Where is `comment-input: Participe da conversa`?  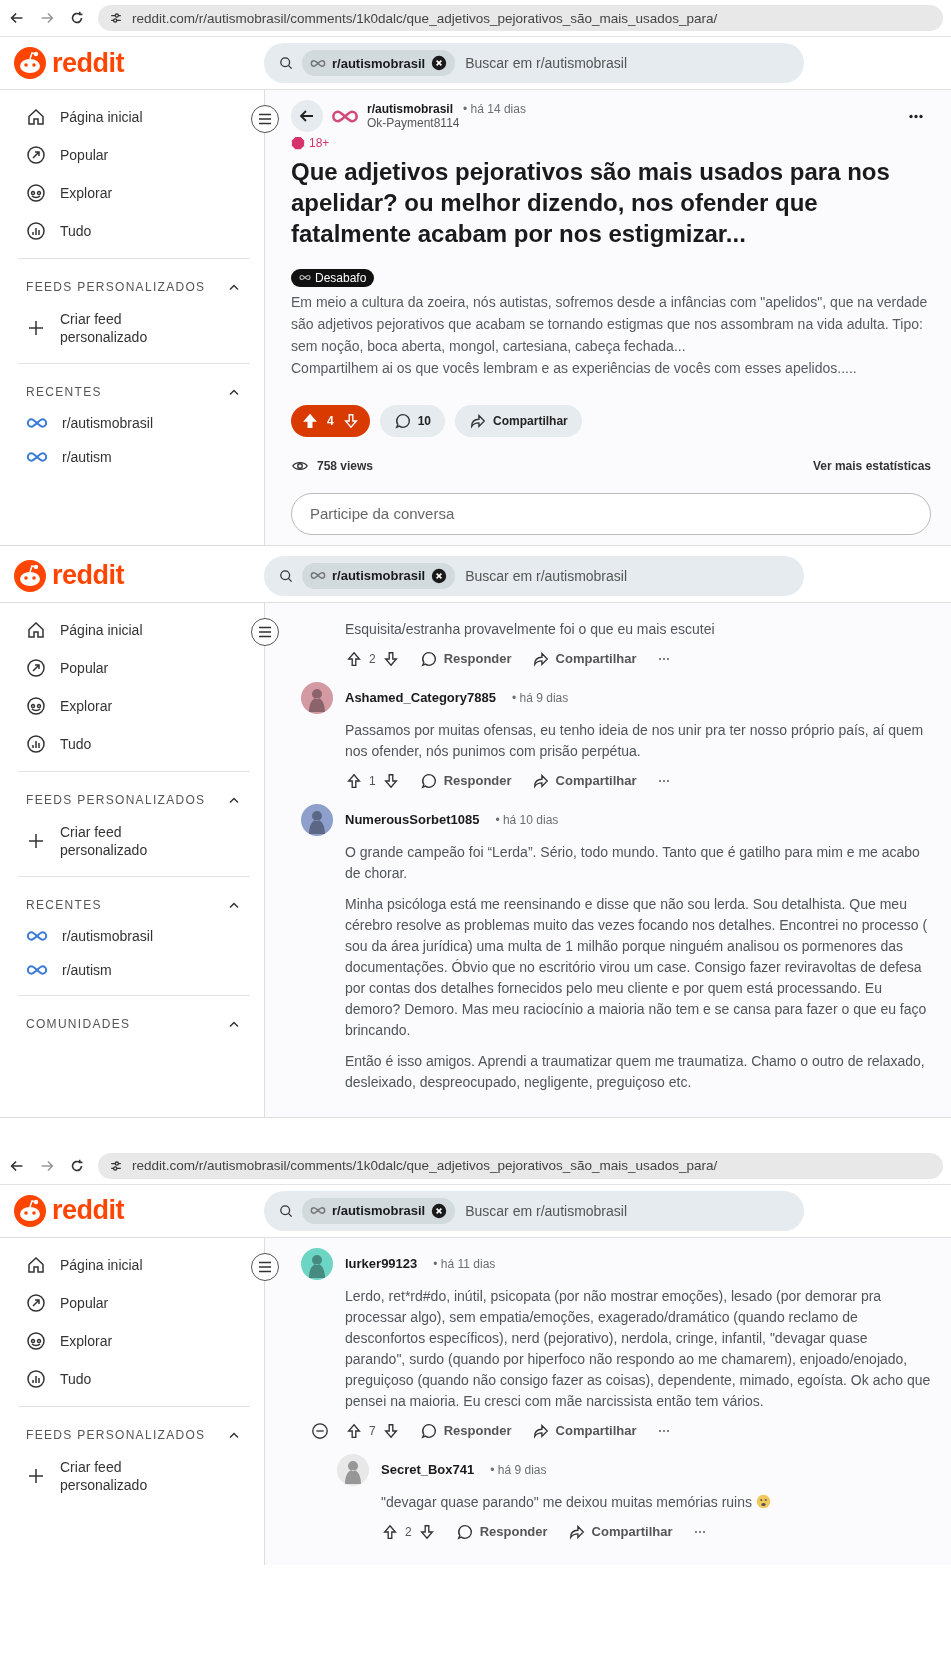 comment-input: Participe da conversa is located at coordinates (611, 513).